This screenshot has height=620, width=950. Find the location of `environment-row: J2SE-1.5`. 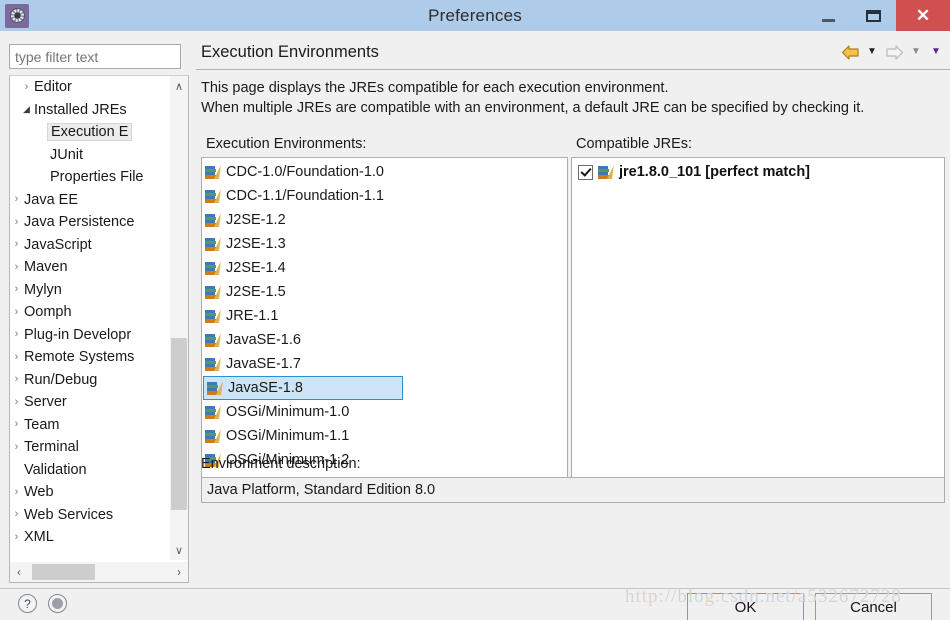

environment-row: J2SE-1.5 is located at coordinates (384, 292).